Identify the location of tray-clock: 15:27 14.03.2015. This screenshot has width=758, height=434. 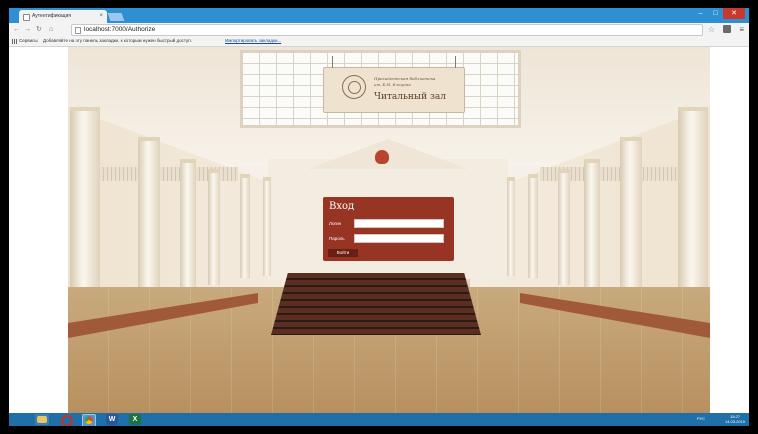
(735, 419).